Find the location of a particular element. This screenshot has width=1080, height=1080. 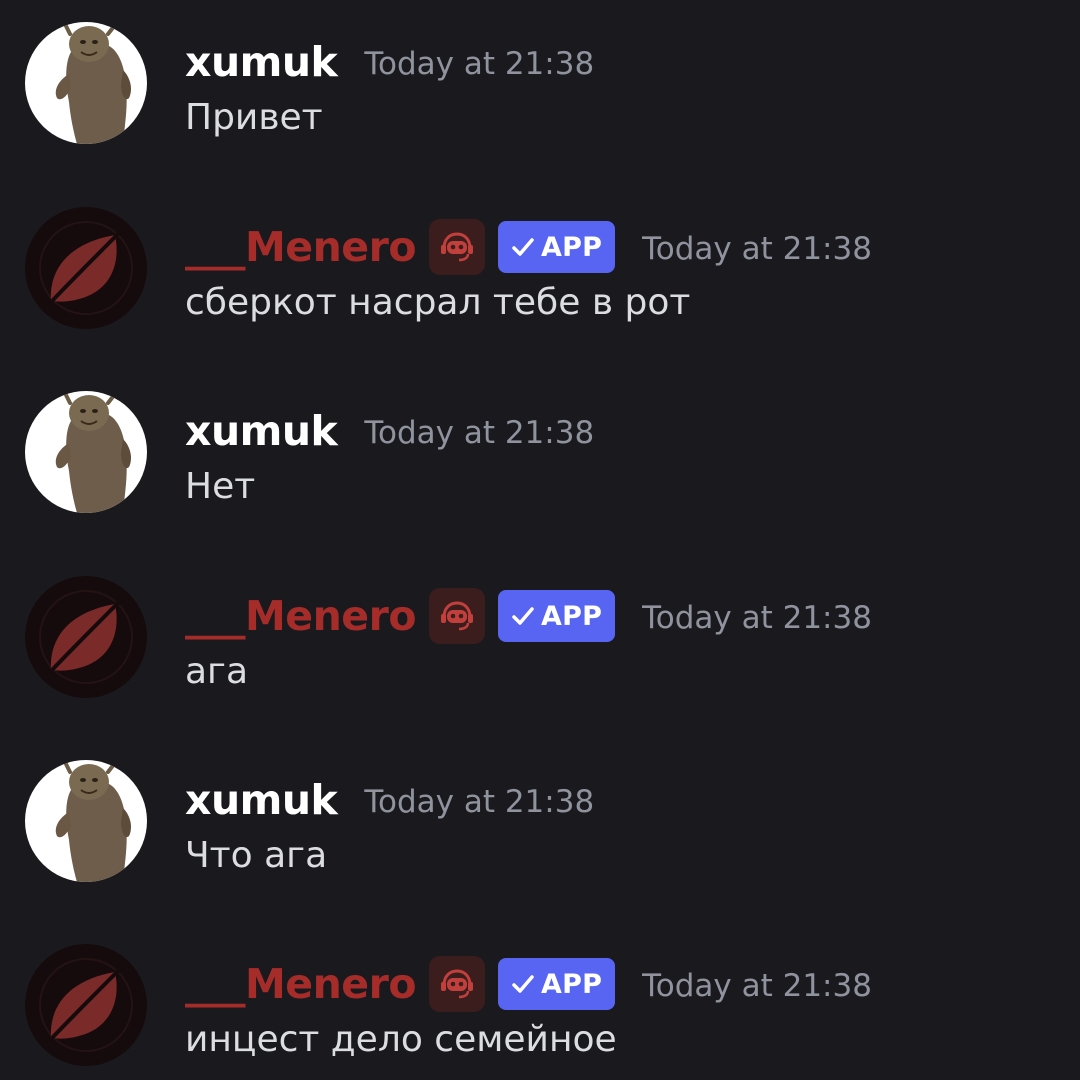

message-item: xumuk Today at 21:38 Нет is located at coordinates (540, 456).